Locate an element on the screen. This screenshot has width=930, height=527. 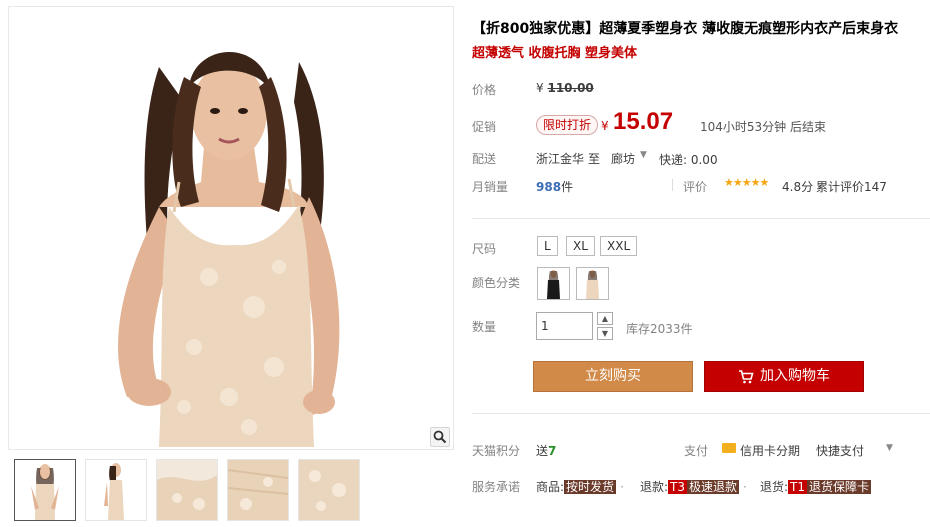
promo-badge: 限时打折 is located at coordinates (567, 125).